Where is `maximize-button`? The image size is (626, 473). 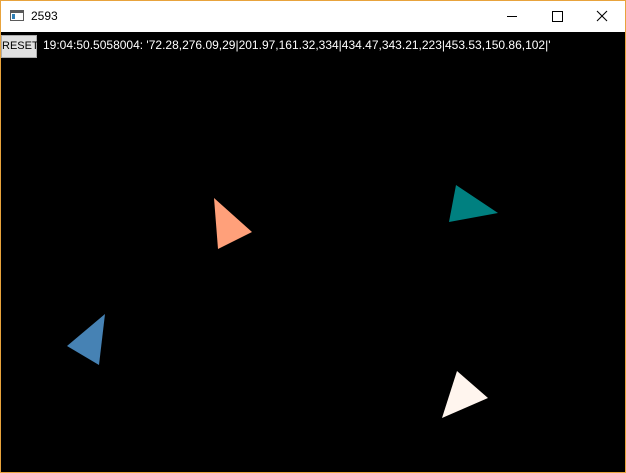
maximize-button is located at coordinates (557, 16).